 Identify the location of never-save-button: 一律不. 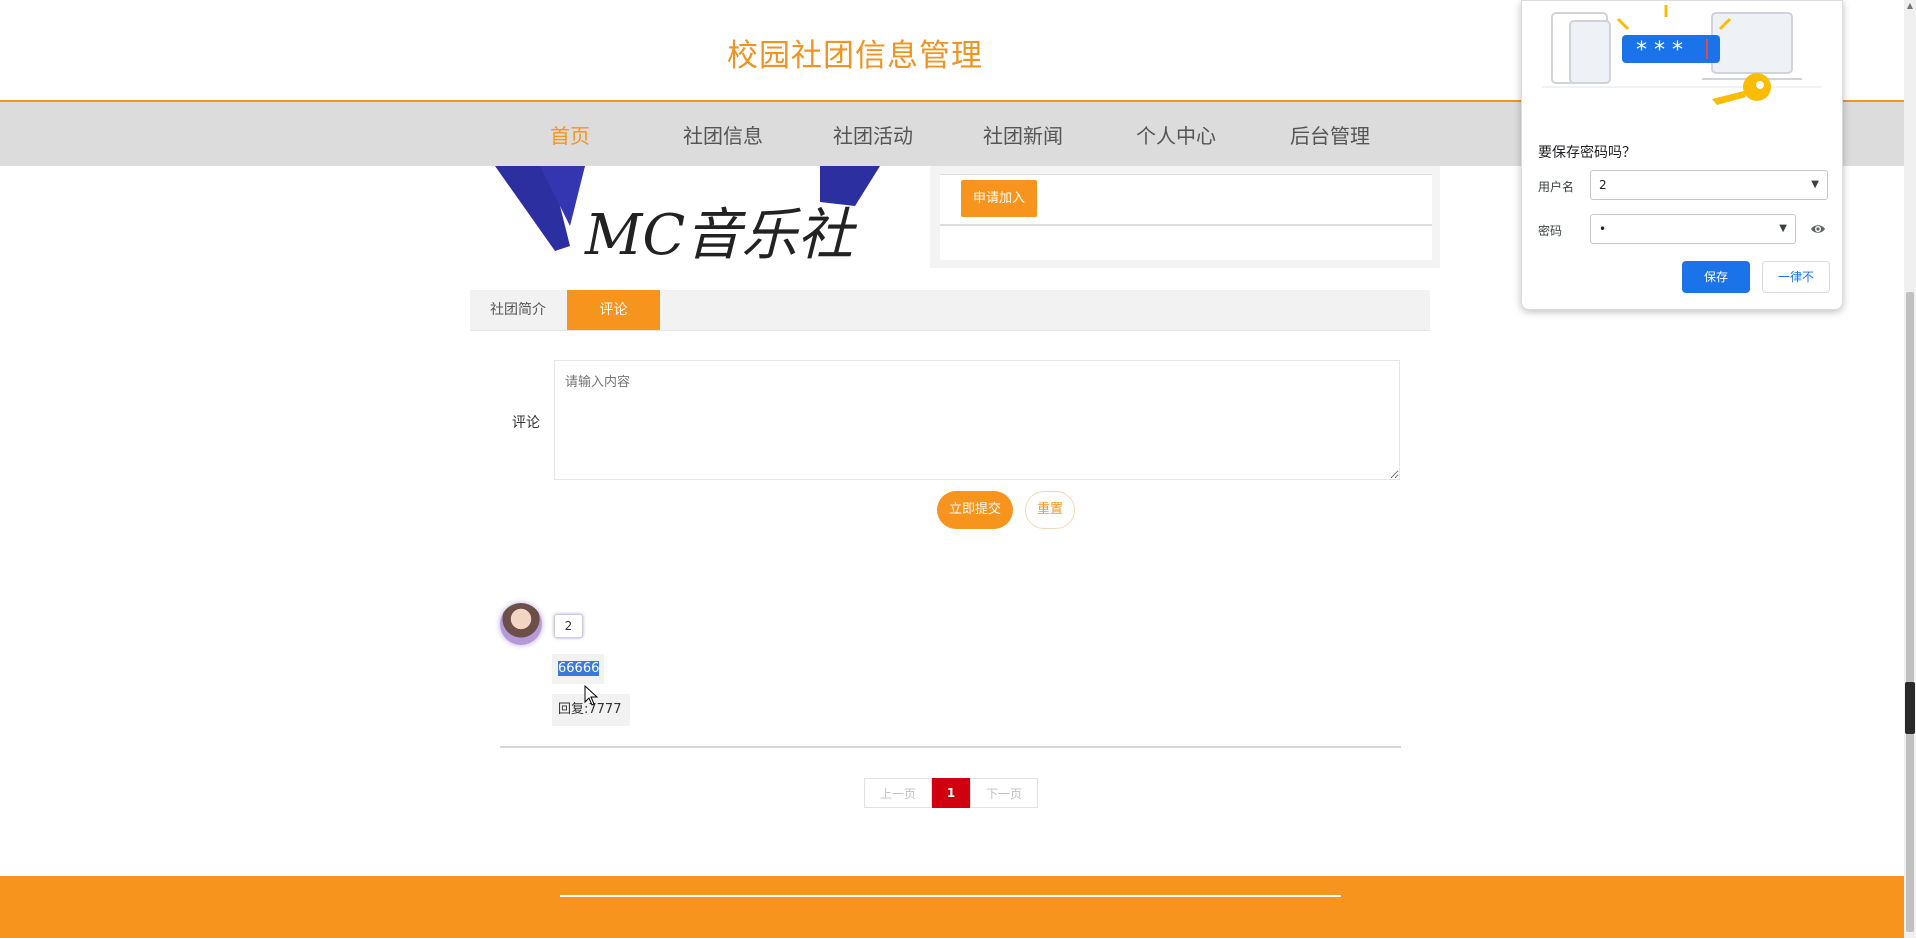
(1796, 277).